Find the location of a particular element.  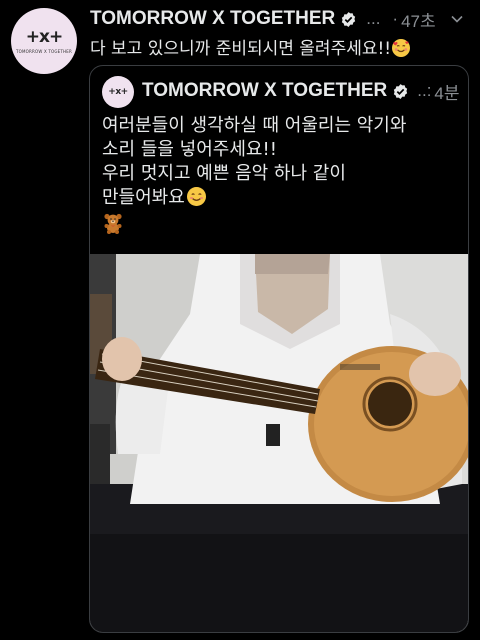

profile-avatar: +x+ TOMORROW X TOGETHER is located at coordinates (44, 41).